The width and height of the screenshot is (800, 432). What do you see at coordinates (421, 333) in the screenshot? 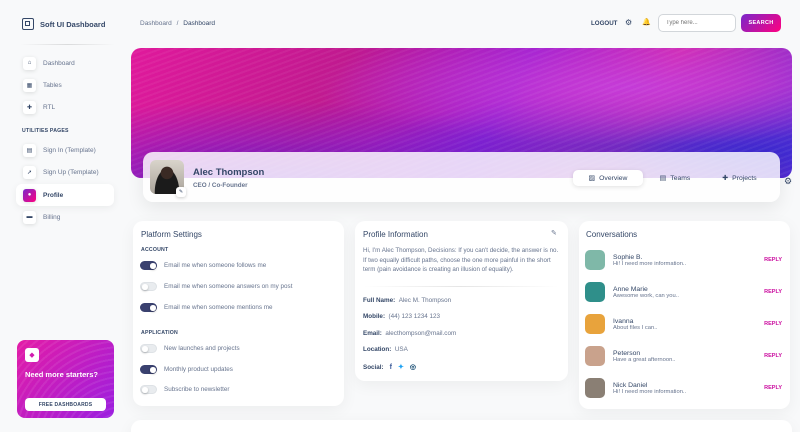
I see `info-value: alecthompson@mail.com` at bounding box center [421, 333].